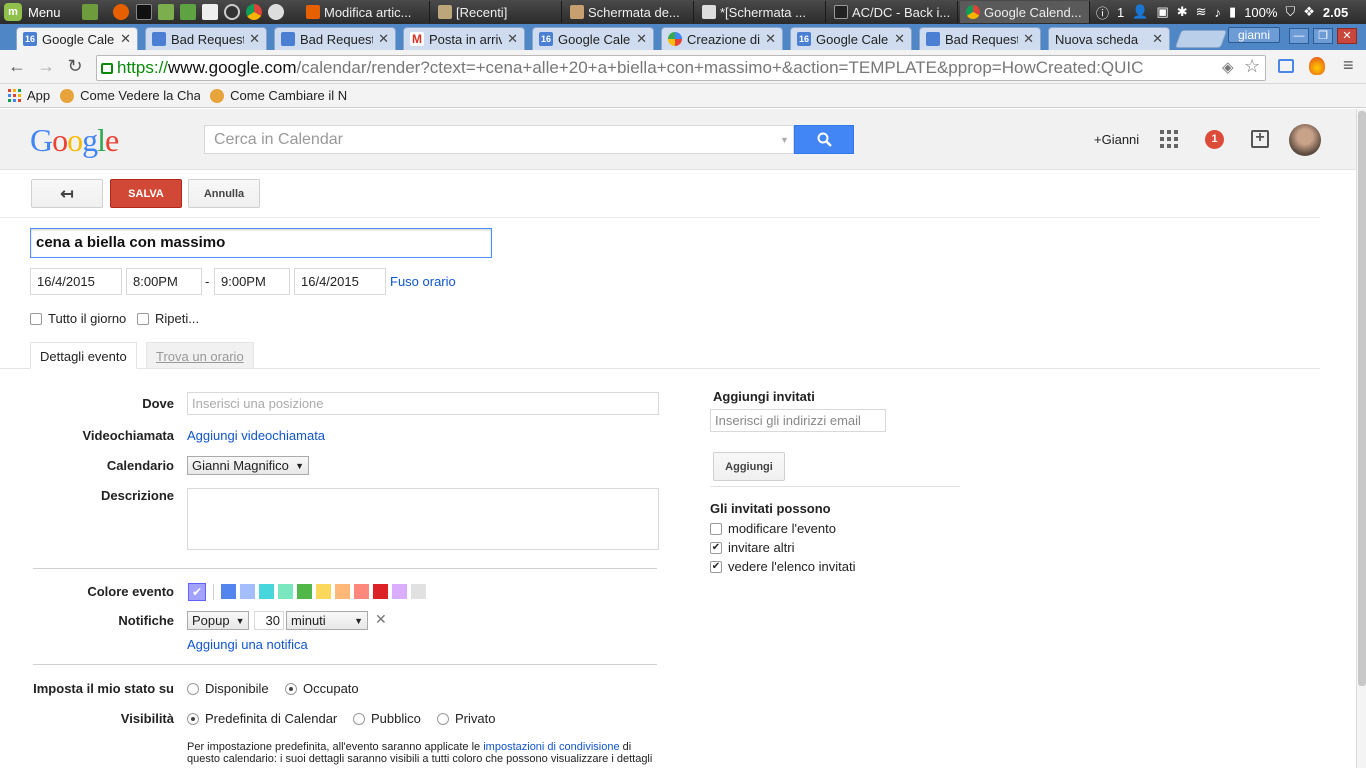 The width and height of the screenshot is (1366, 768). Describe the element at coordinates (74, 140) in the screenshot. I see `google-logo: Google` at that location.